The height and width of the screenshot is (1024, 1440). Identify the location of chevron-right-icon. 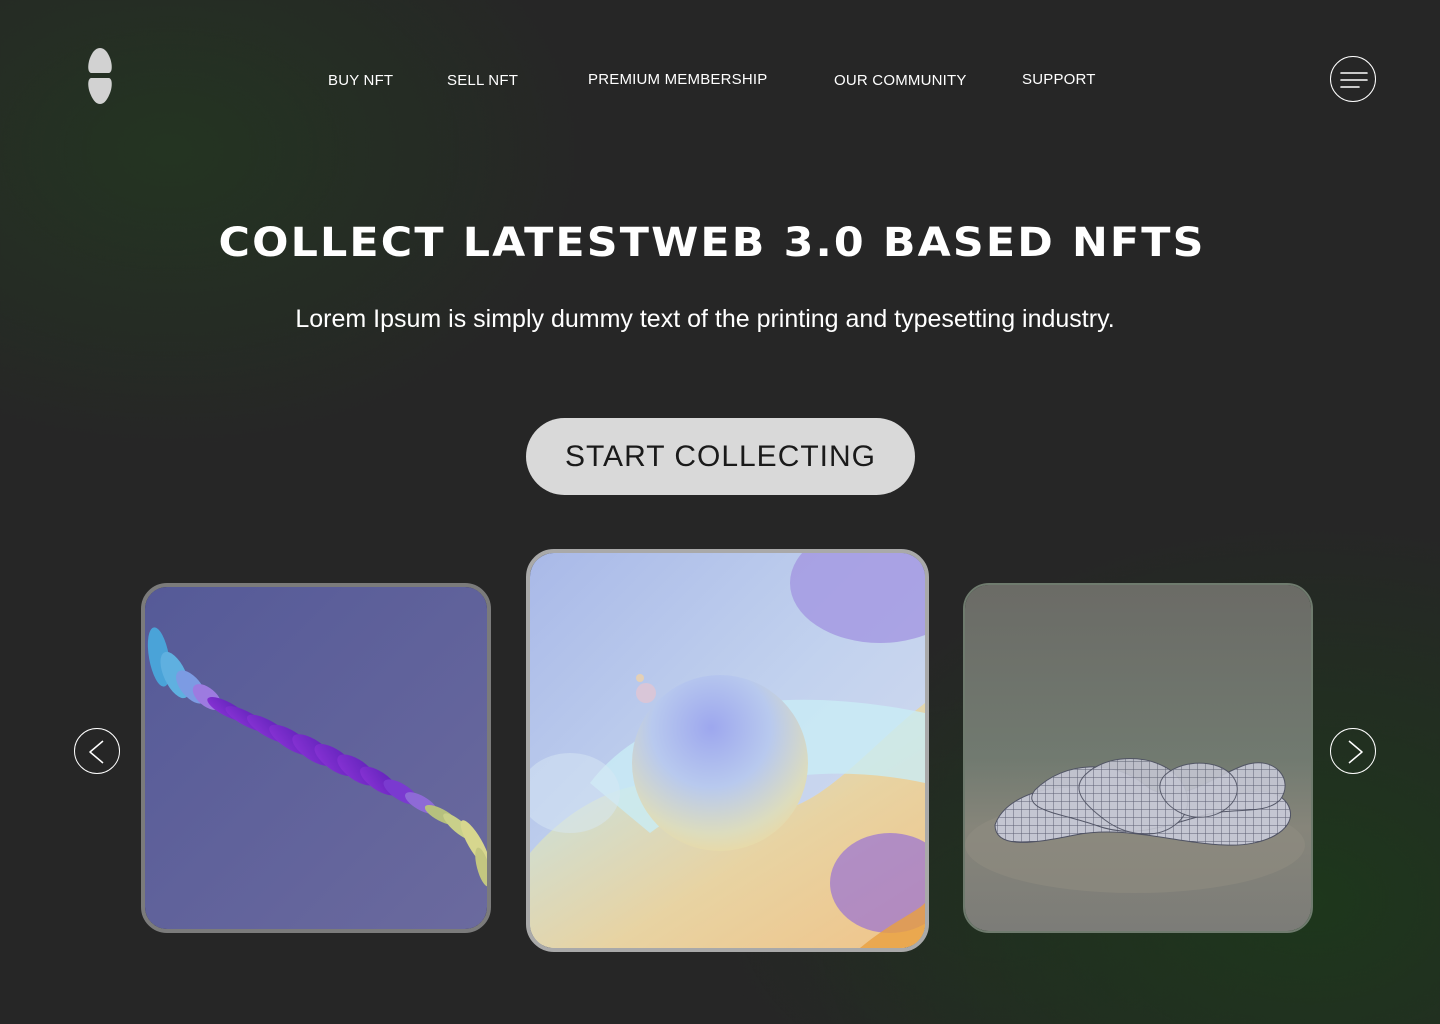
(1355, 752).